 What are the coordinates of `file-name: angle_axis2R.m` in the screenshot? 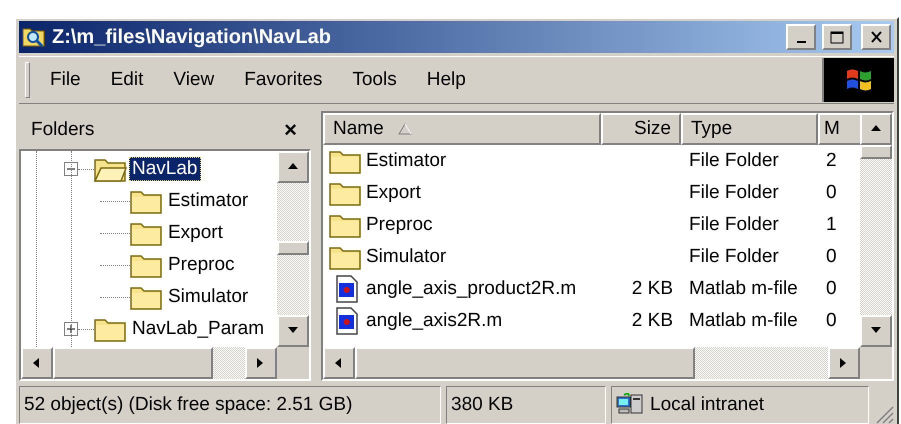 It's located at (434, 321).